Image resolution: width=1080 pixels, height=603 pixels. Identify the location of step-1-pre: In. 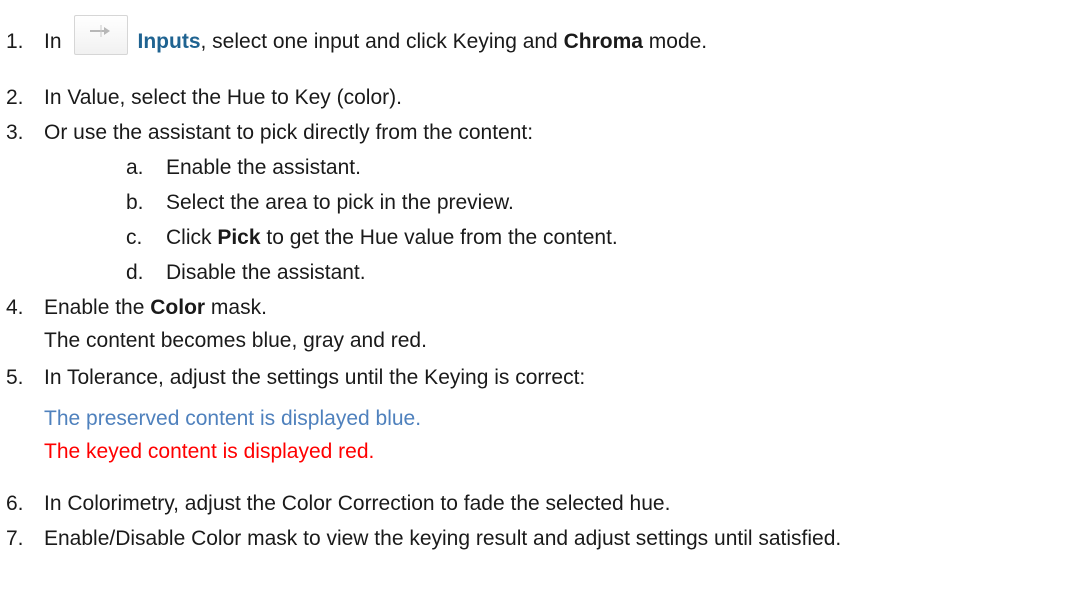
(53, 41).